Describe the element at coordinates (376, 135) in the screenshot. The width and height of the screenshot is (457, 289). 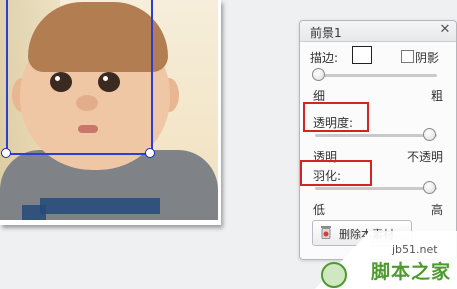
I see `opacity-slider-track` at that location.